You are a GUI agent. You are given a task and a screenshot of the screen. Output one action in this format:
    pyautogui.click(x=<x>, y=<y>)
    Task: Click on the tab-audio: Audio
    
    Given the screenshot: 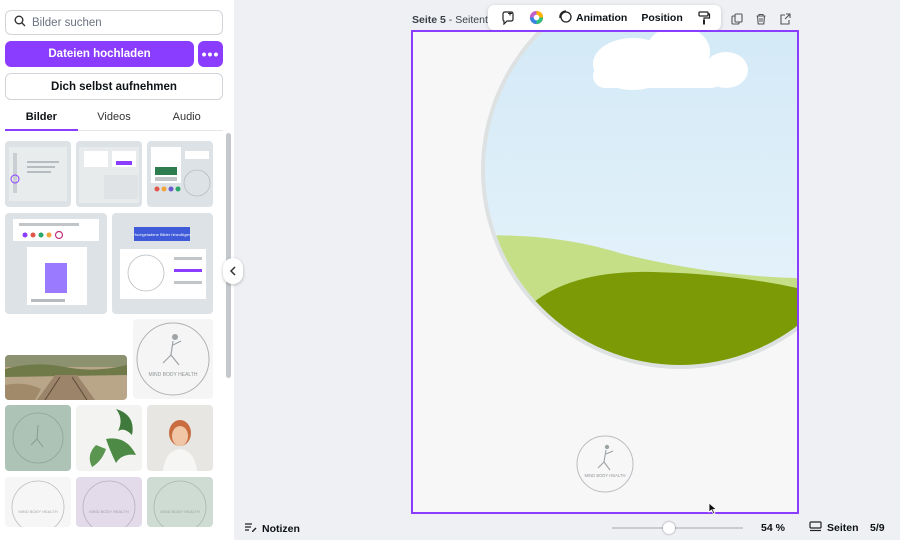 What is the action you would take?
    pyautogui.click(x=186, y=118)
    